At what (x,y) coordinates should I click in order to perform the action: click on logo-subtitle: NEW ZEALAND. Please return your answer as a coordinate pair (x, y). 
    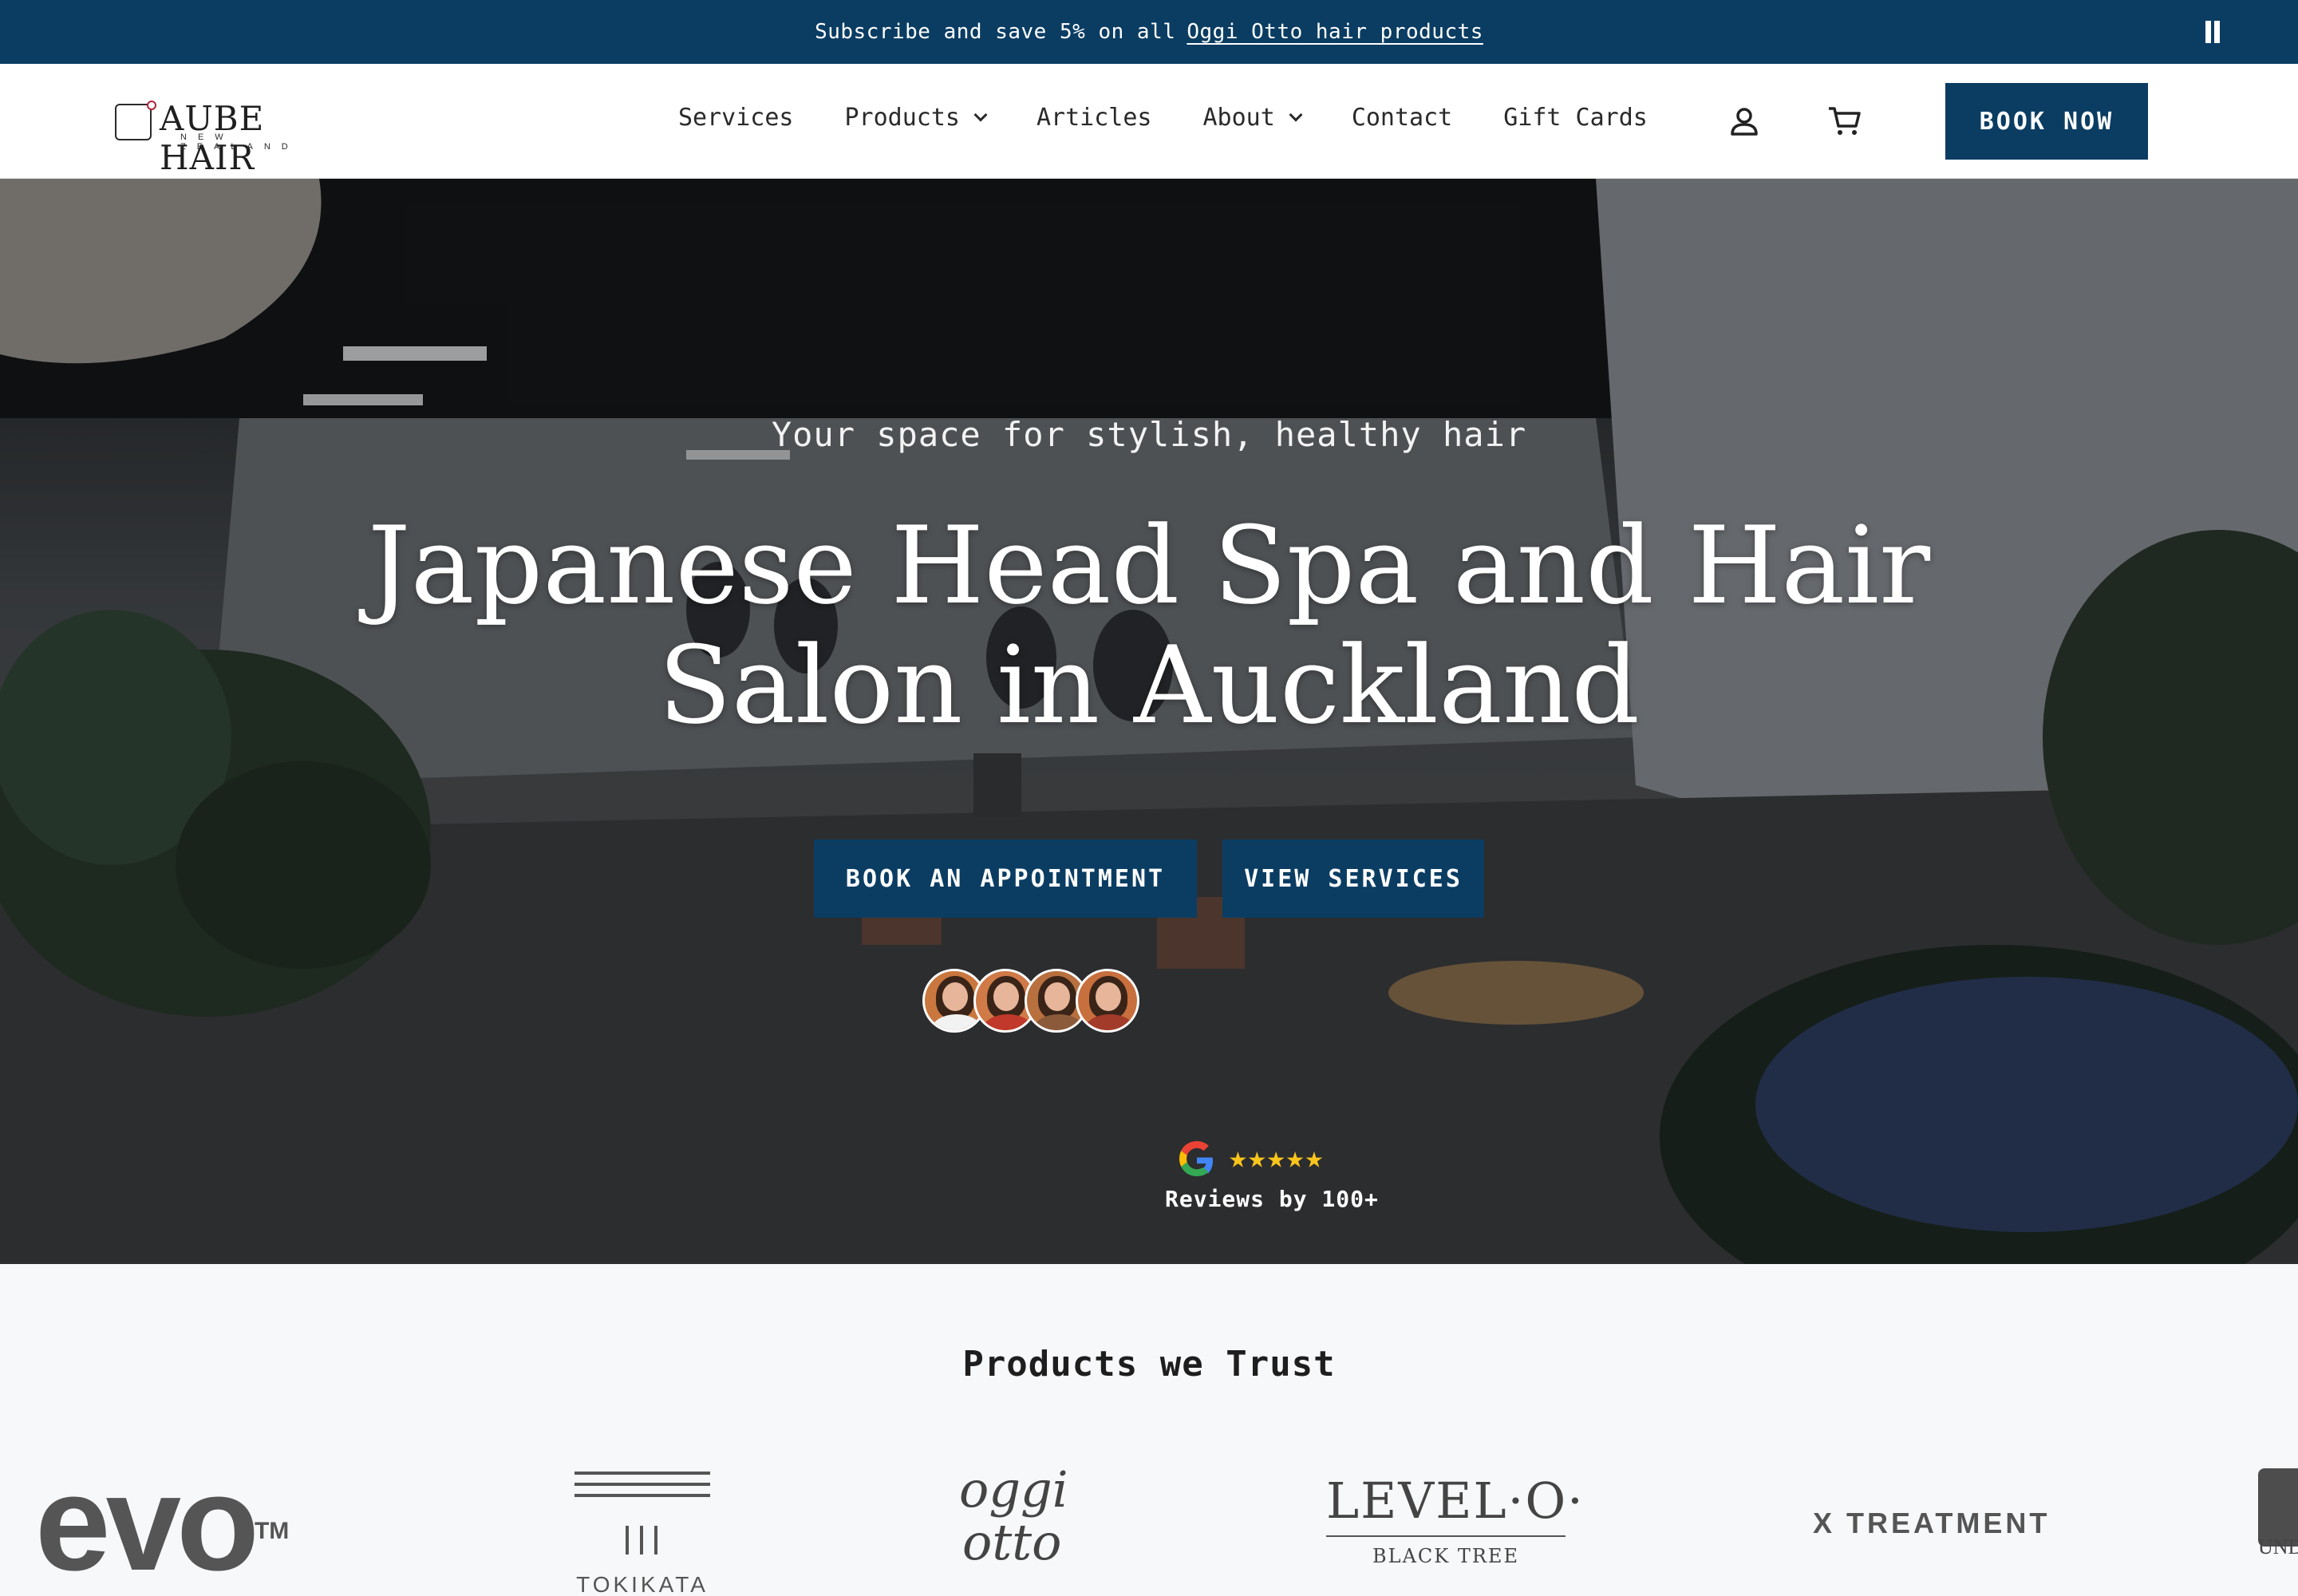
    Looking at the image, I should click on (240, 142).